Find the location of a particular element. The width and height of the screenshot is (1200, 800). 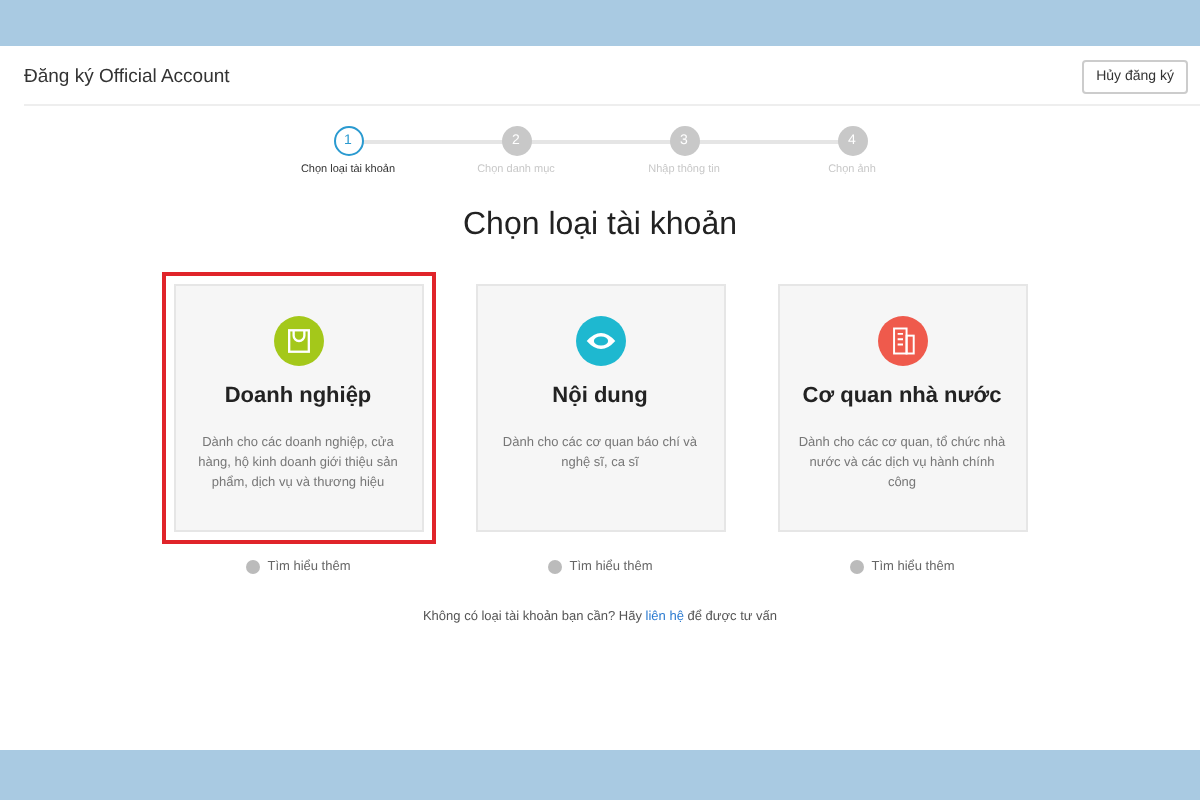

page-title: Đăng ký Official Account is located at coordinates (127, 76).